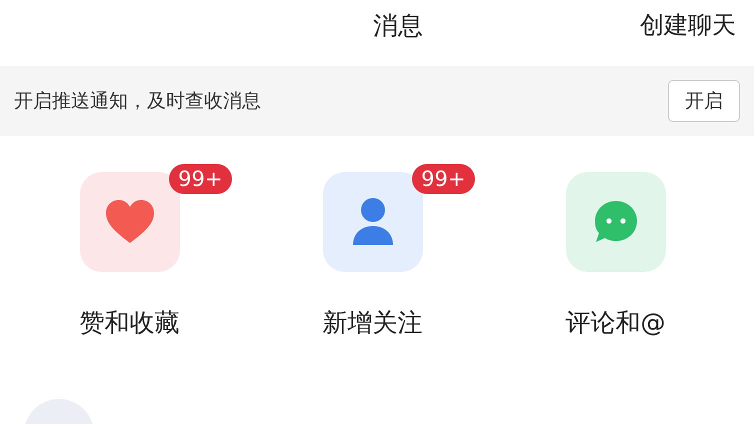 The image size is (754, 424). I want to click on shortcut-label: 新增关注, so click(372, 323).